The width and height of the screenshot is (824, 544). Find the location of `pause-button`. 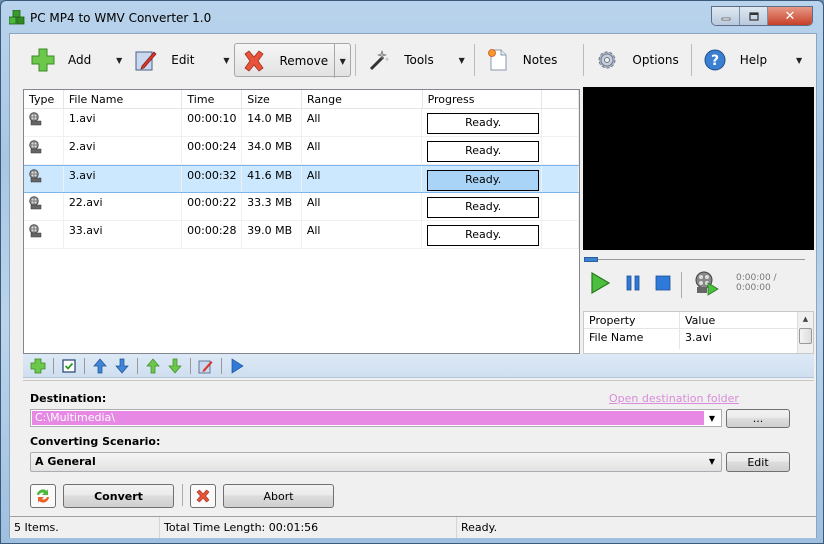

pause-button is located at coordinates (633, 283).